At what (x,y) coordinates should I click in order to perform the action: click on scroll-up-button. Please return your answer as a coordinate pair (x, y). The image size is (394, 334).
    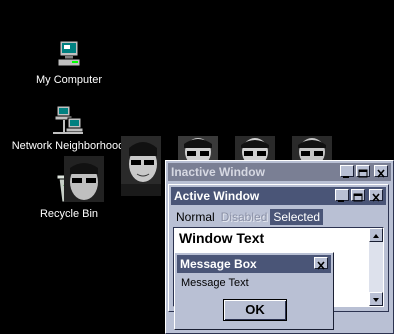
    Looking at the image, I should click on (376, 235).